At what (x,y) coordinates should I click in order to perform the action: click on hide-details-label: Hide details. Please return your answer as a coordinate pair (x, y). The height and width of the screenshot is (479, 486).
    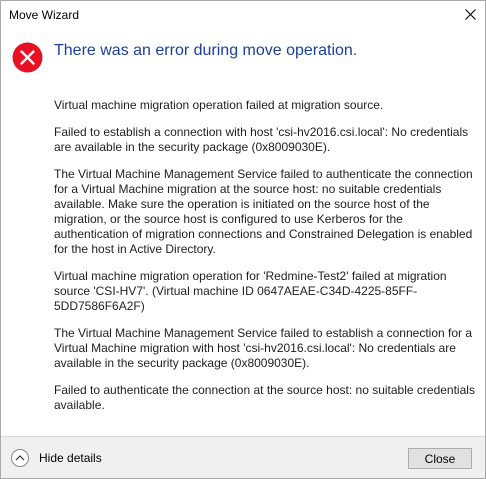
    Looking at the image, I should click on (70, 458).